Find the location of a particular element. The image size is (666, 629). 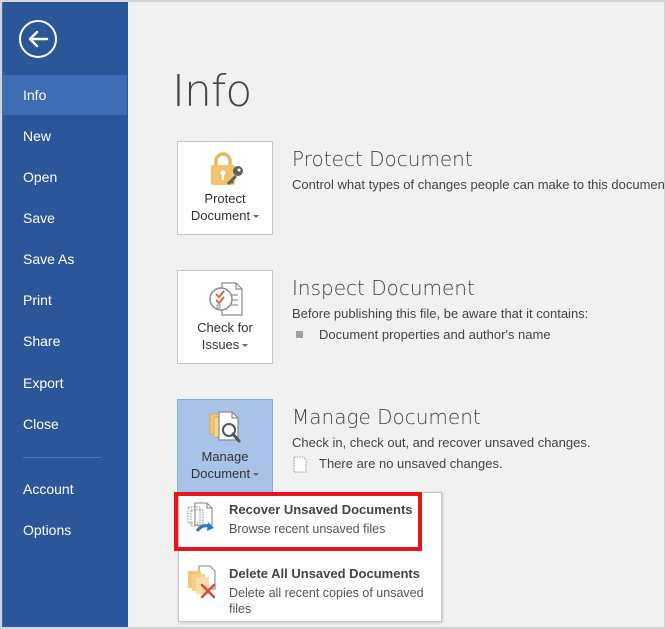

manage-status: There are no unsaved changes. is located at coordinates (441, 464).